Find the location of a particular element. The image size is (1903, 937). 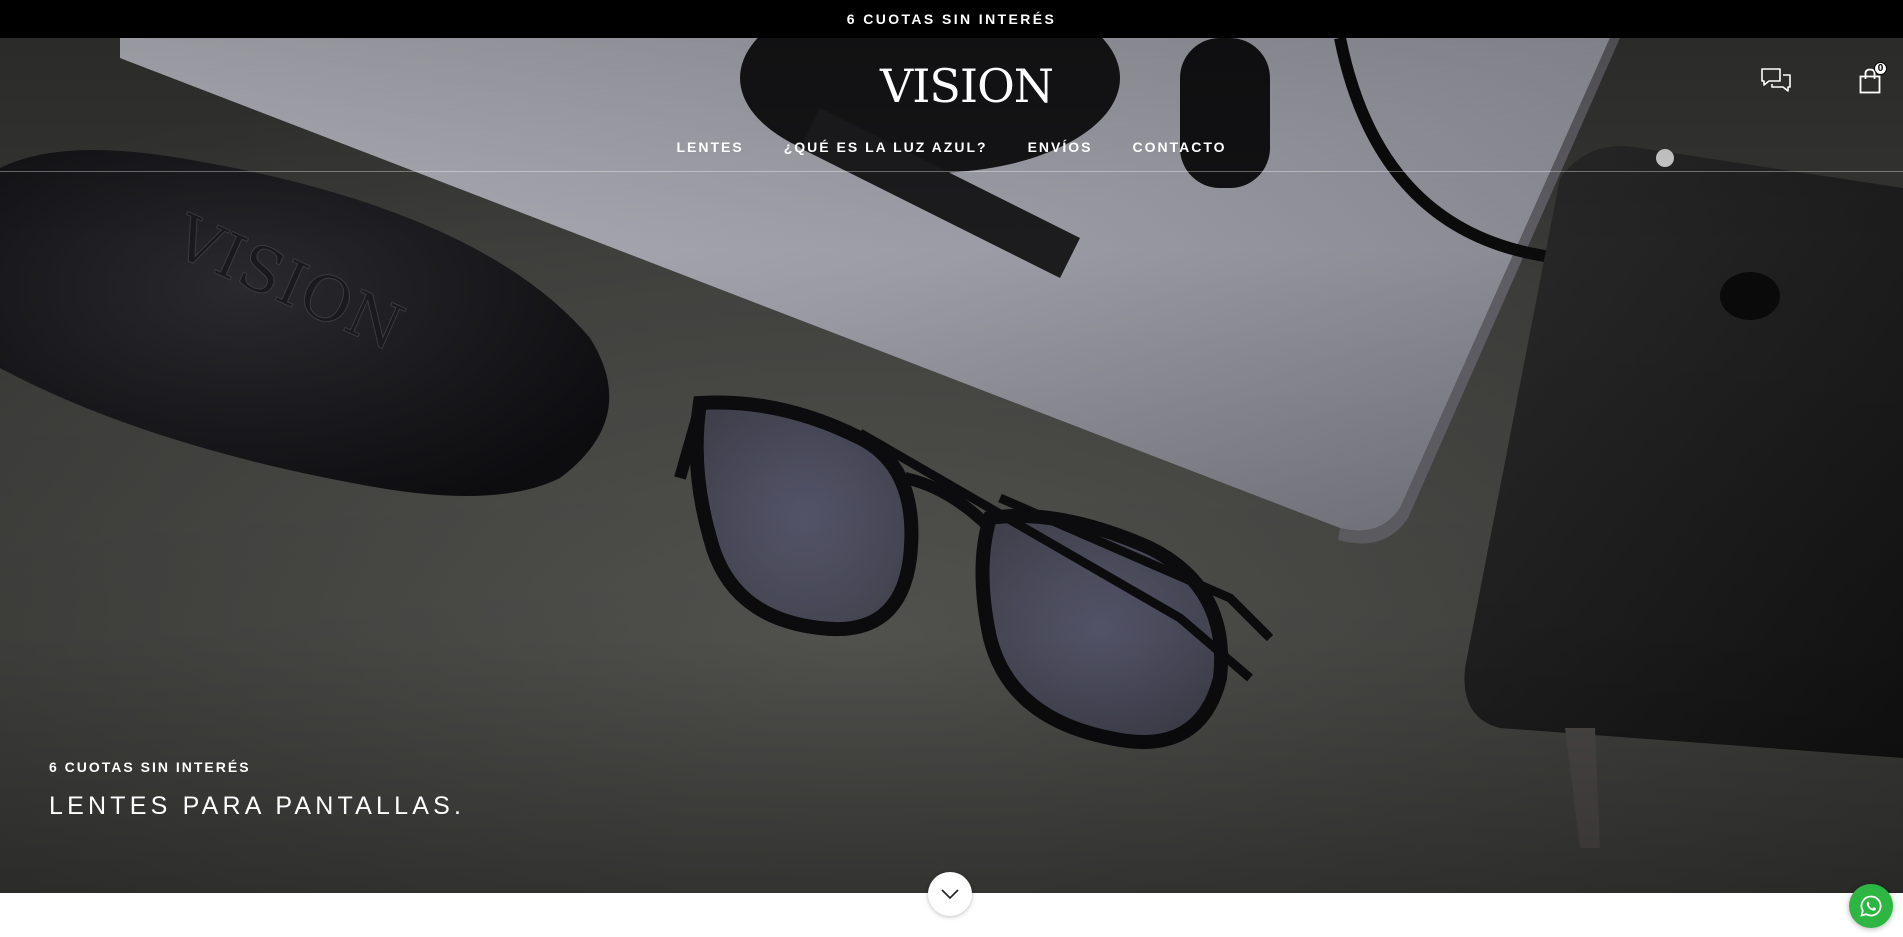

hero-kicker: 6 CUOTAS SIN INTERÉS is located at coordinates (150, 767).